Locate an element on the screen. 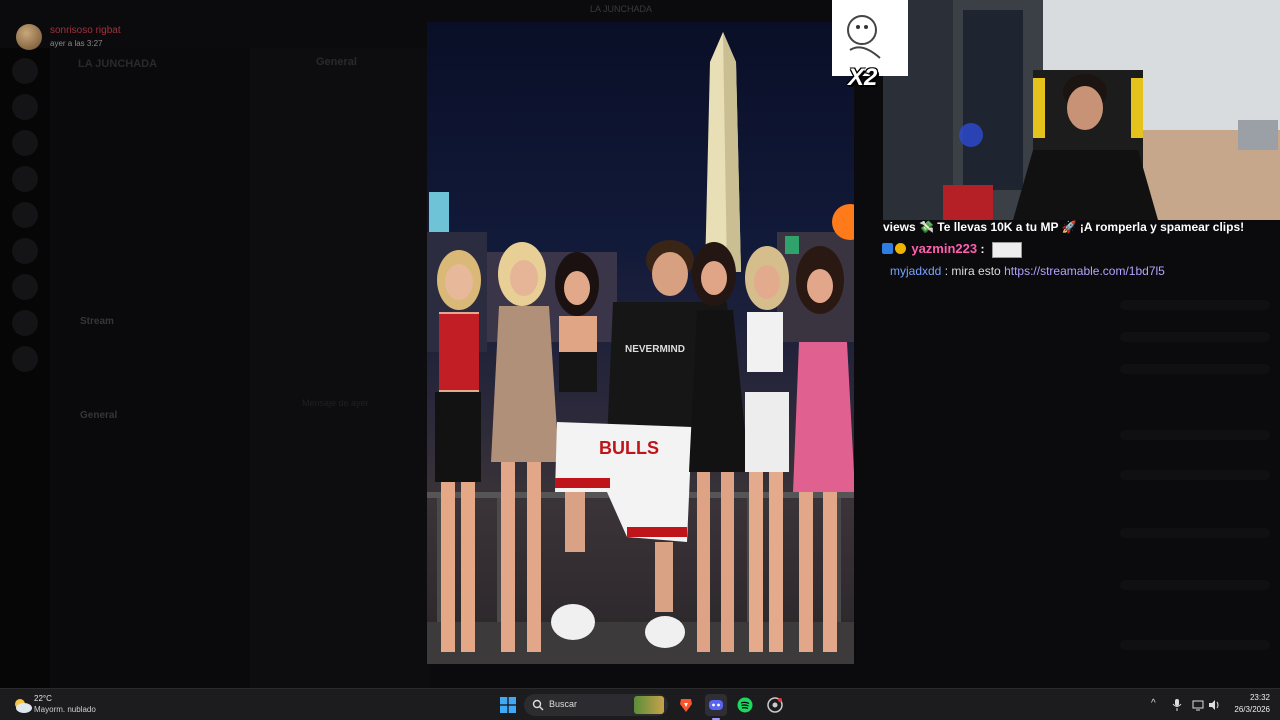  message-timestamp: ayer a las 3:27 is located at coordinates (76, 43).